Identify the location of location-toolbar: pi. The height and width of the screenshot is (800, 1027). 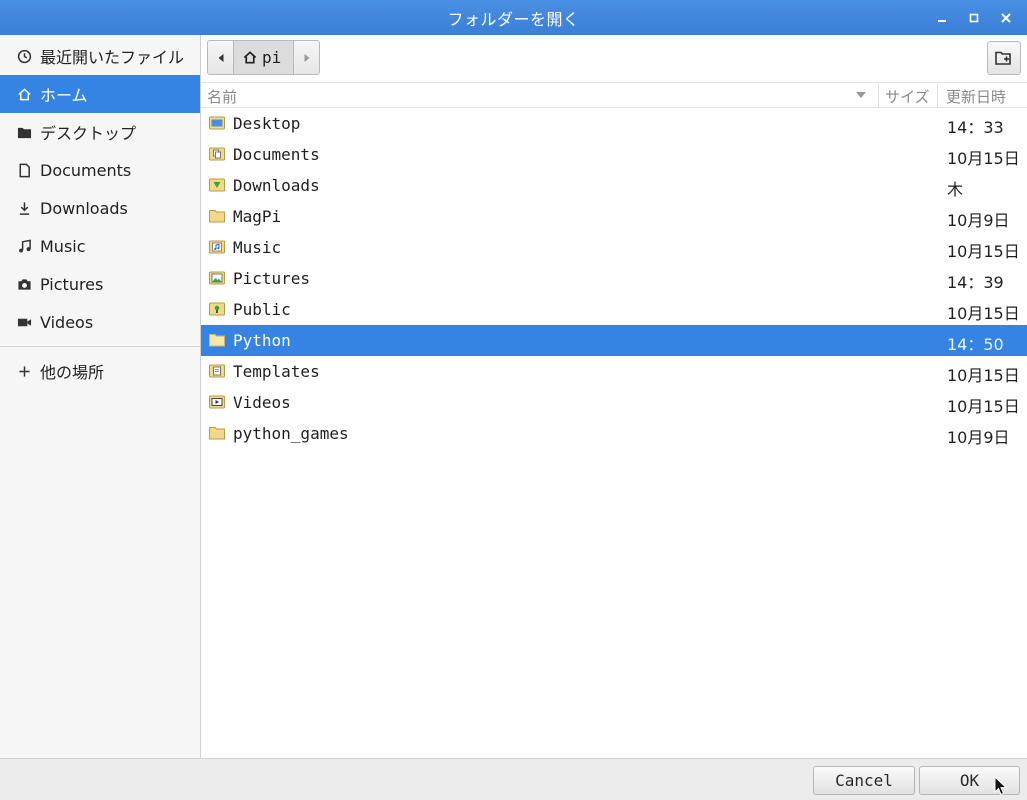
(614, 58).